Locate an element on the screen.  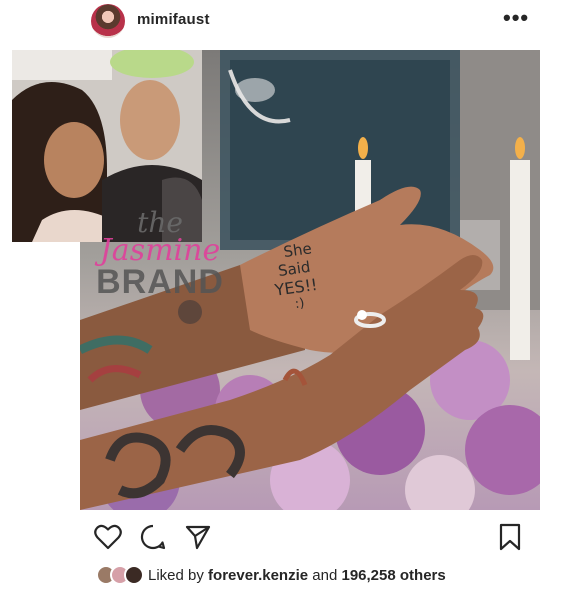
liker-avatar is located at coordinates (134, 575).